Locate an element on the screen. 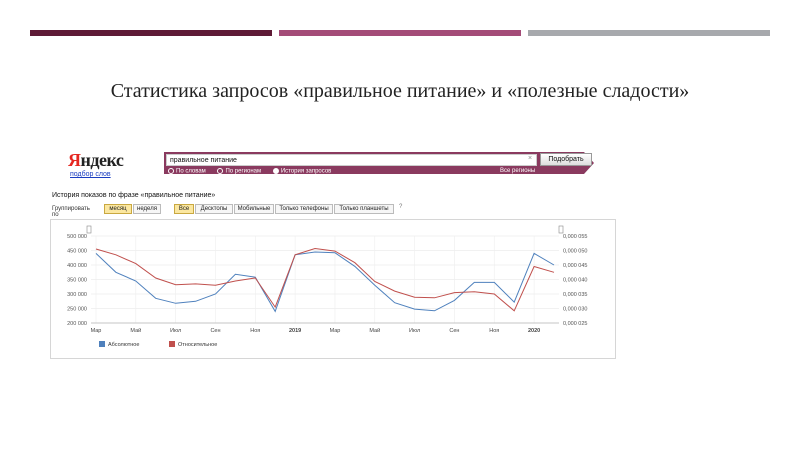  accent-bar-magenta is located at coordinates (400, 33).